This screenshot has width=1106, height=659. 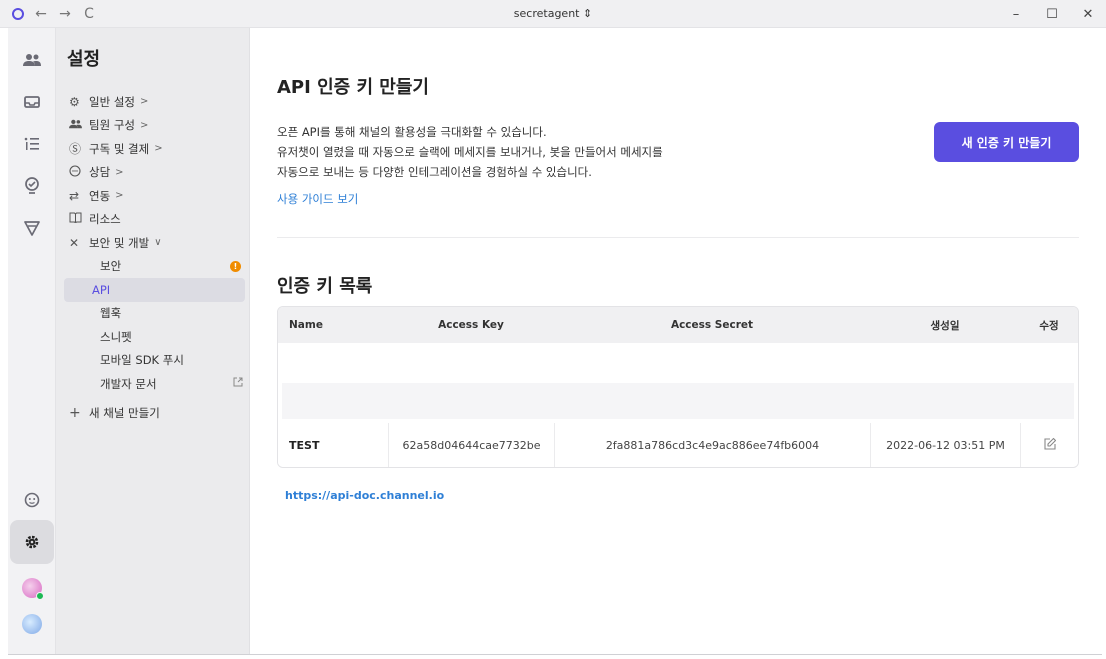 What do you see at coordinates (158, 243) in the screenshot?
I see `chevron-down-icon: ∨` at bounding box center [158, 243].